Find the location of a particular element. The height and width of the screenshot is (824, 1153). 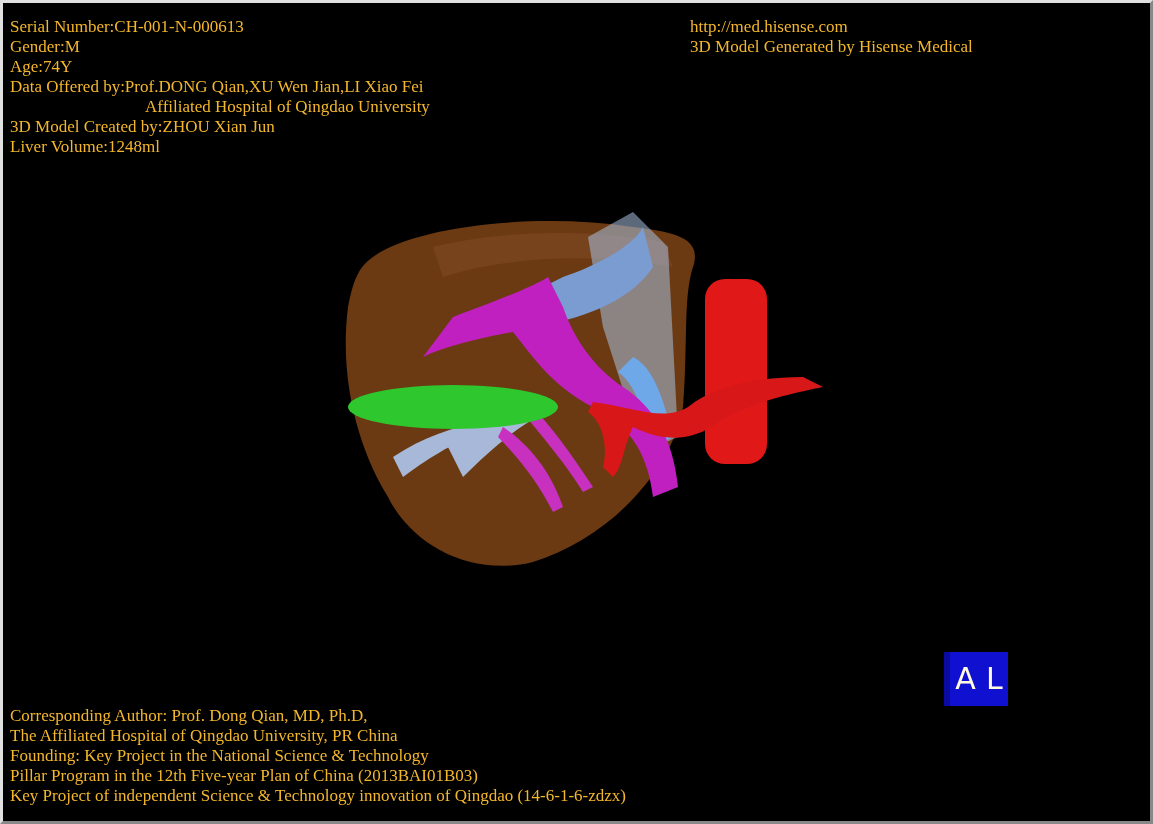

info-text: 3D Model Generated by Hisense Medical is located at coordinates (831, 47).